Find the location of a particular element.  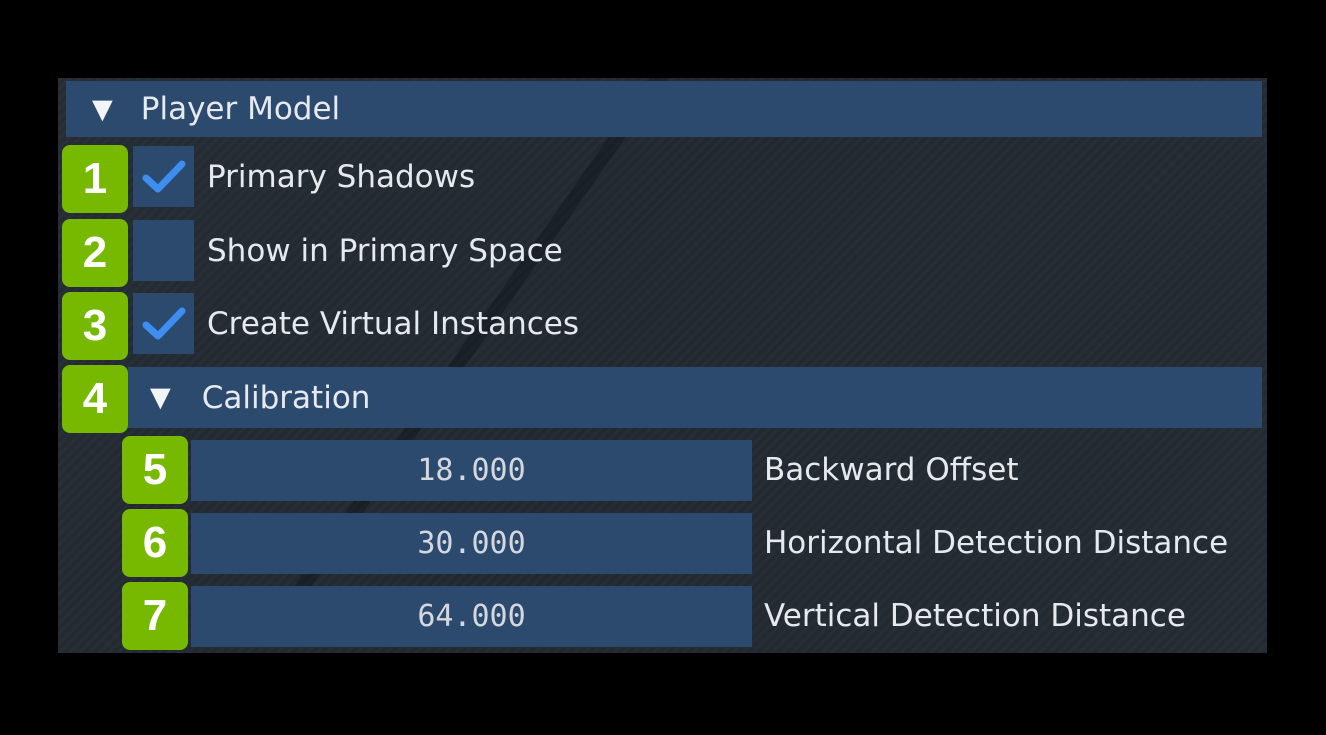

horizontal-detection-distance-input: 30.000 is located at coordinates (471, 543).